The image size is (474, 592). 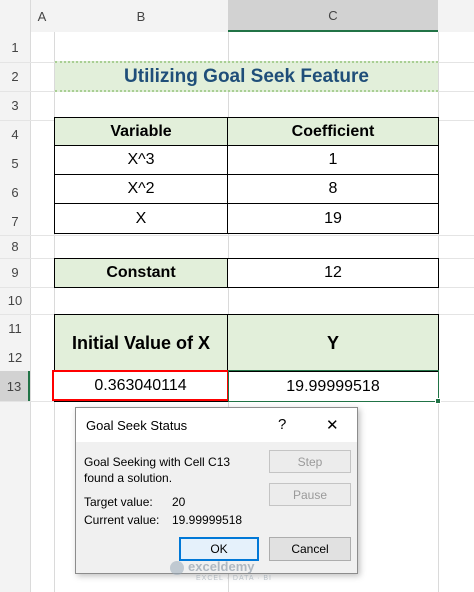 I want to click on x-value-cell: 0.363040114, so click(x=140, y=385).